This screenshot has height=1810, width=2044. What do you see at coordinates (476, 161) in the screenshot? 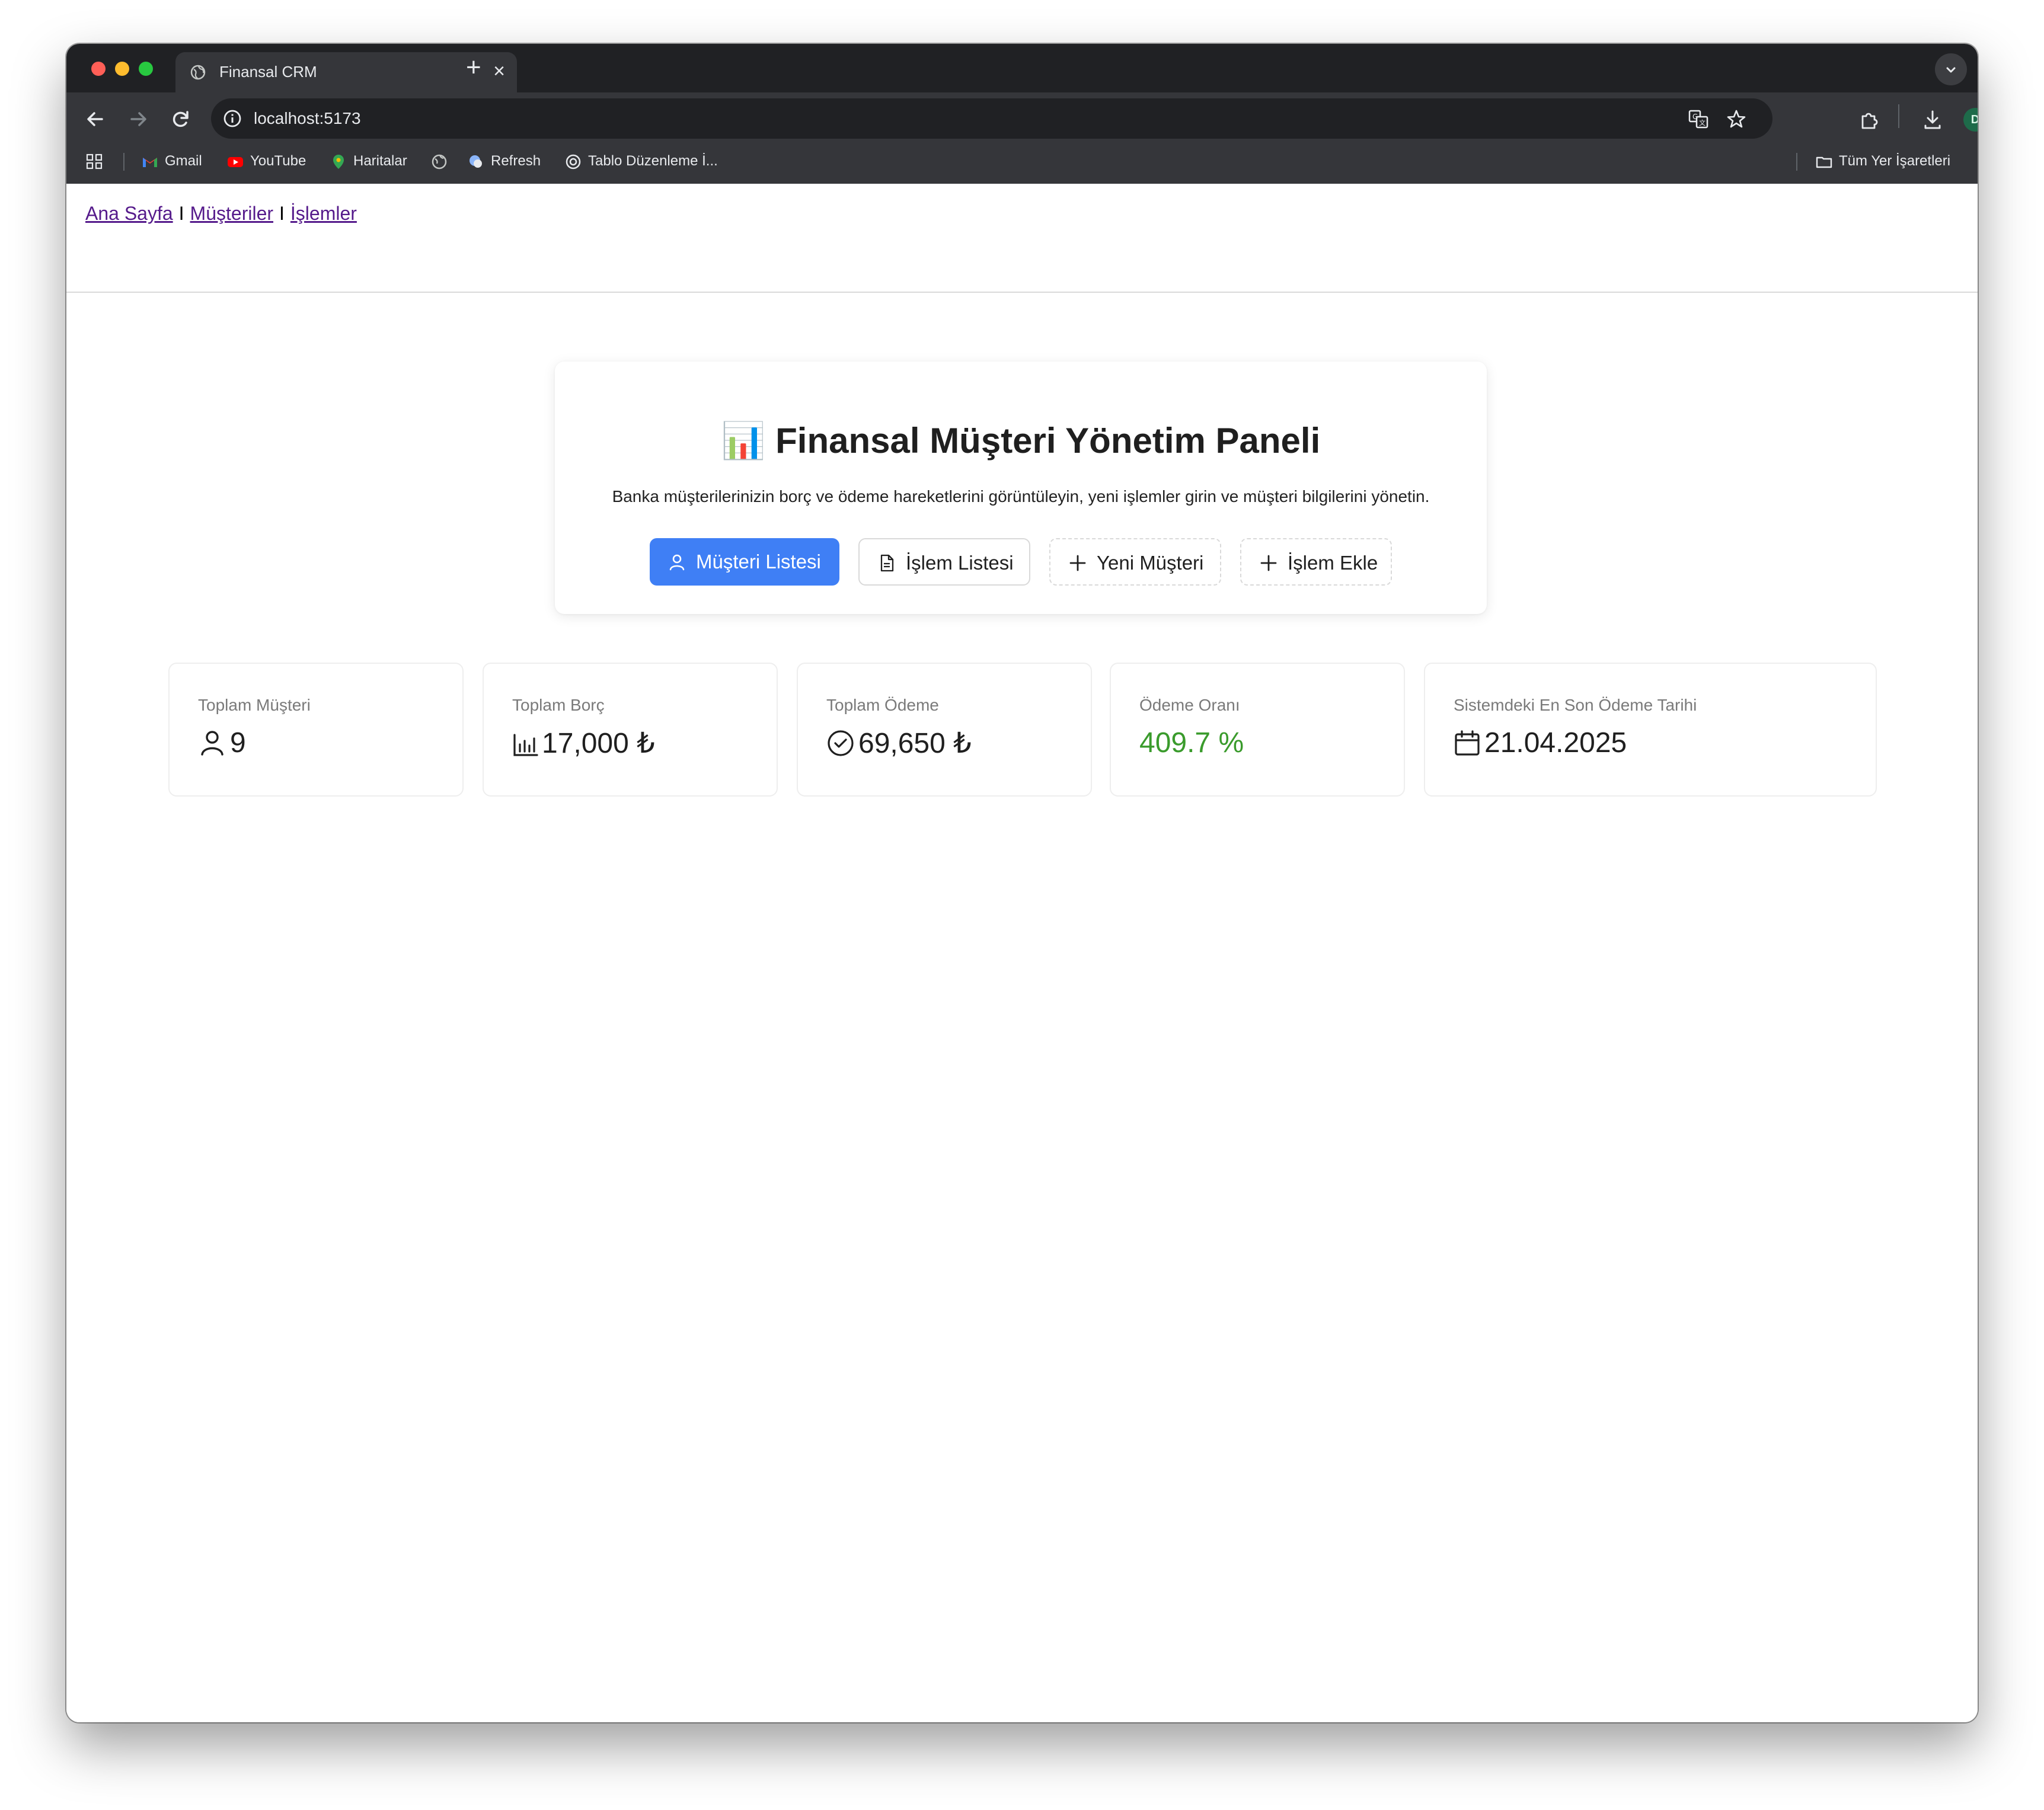
I see `refresh-bookmark-icon` at bounding box center [476, 161].